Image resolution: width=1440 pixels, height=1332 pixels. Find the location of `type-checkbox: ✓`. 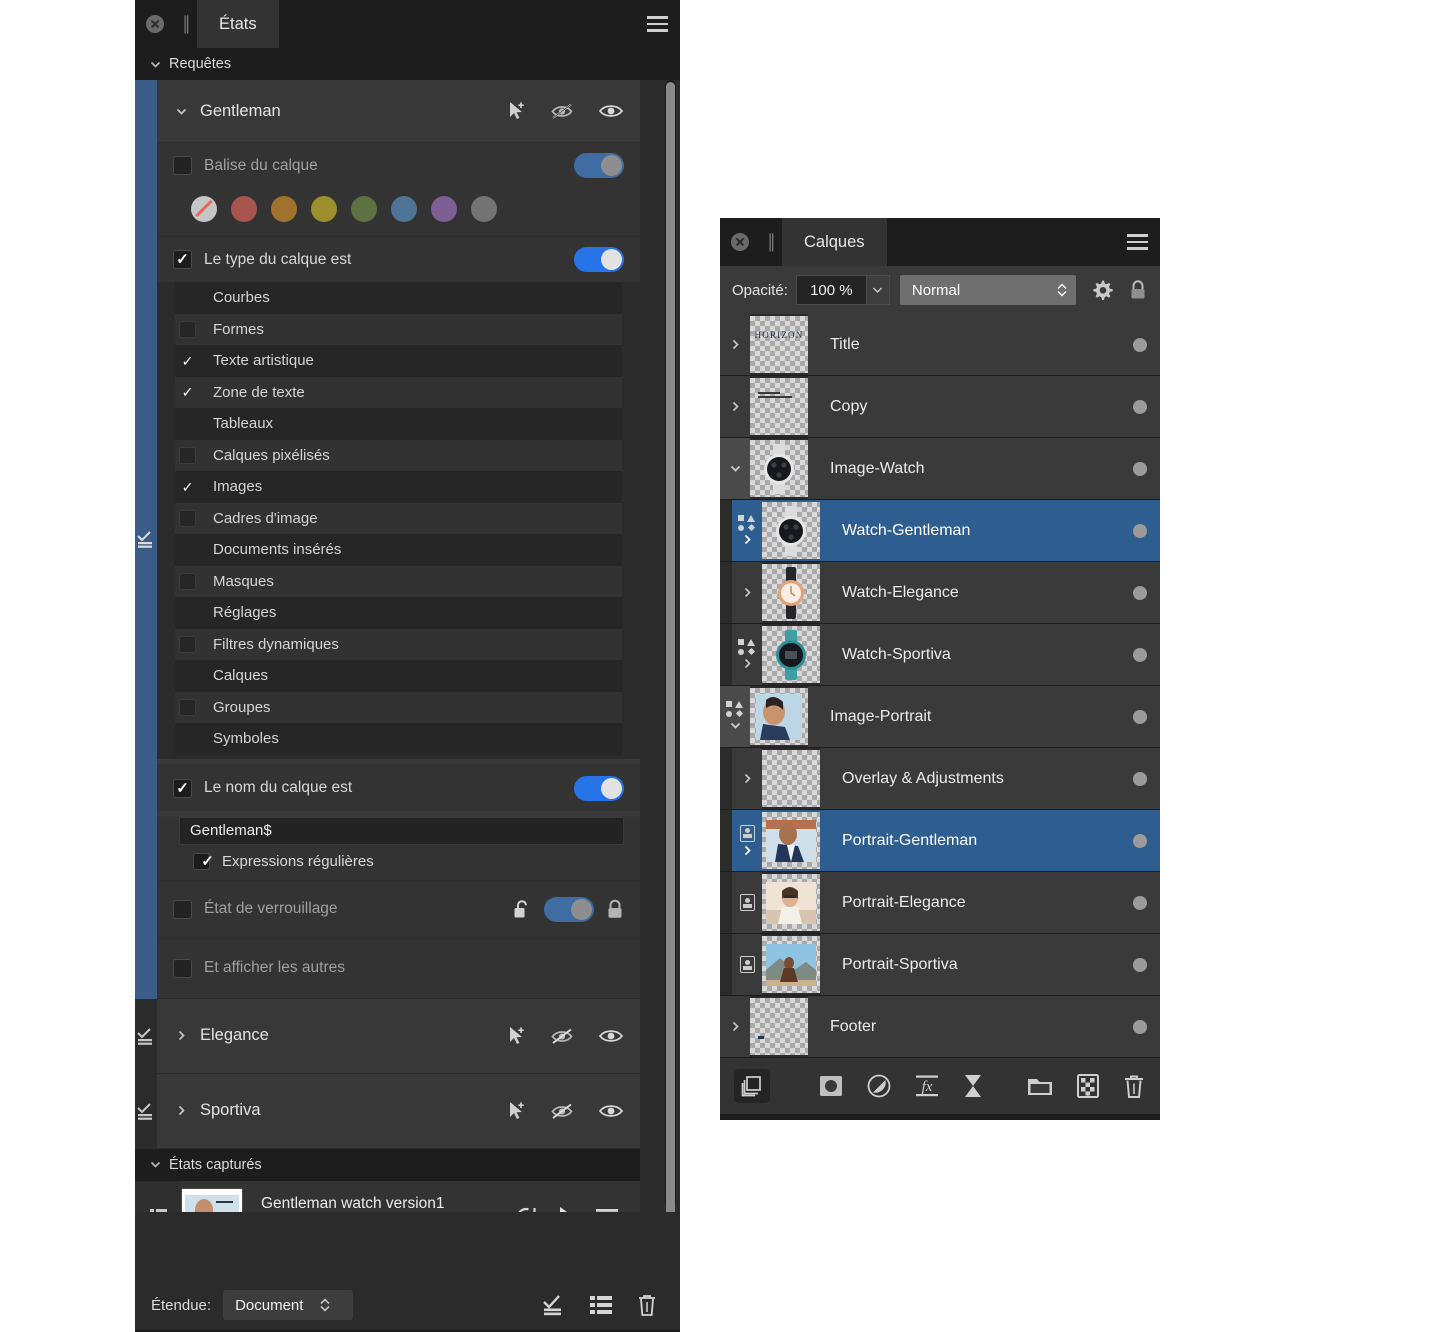

type-checkbox: ✓ is located at coordinates (182, 259).